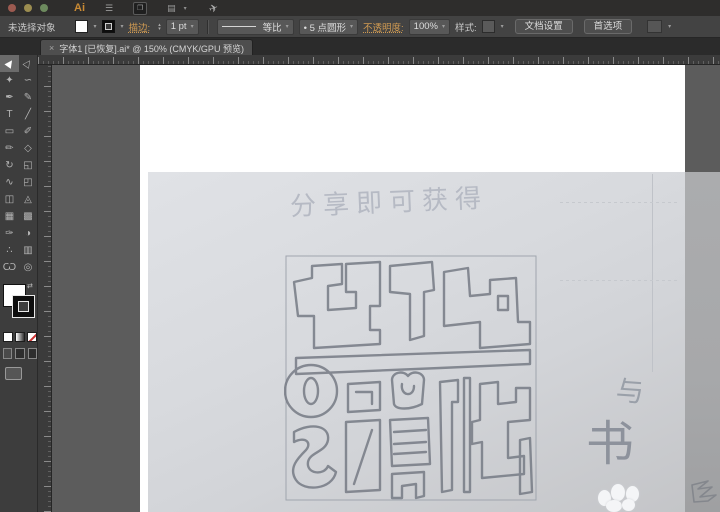 Image resolution: width=720 pixels, height=512 pixels. Describe the element at coordinates (272, 28) in the screenshot. I see `width-profile-value: 等比` at that location.